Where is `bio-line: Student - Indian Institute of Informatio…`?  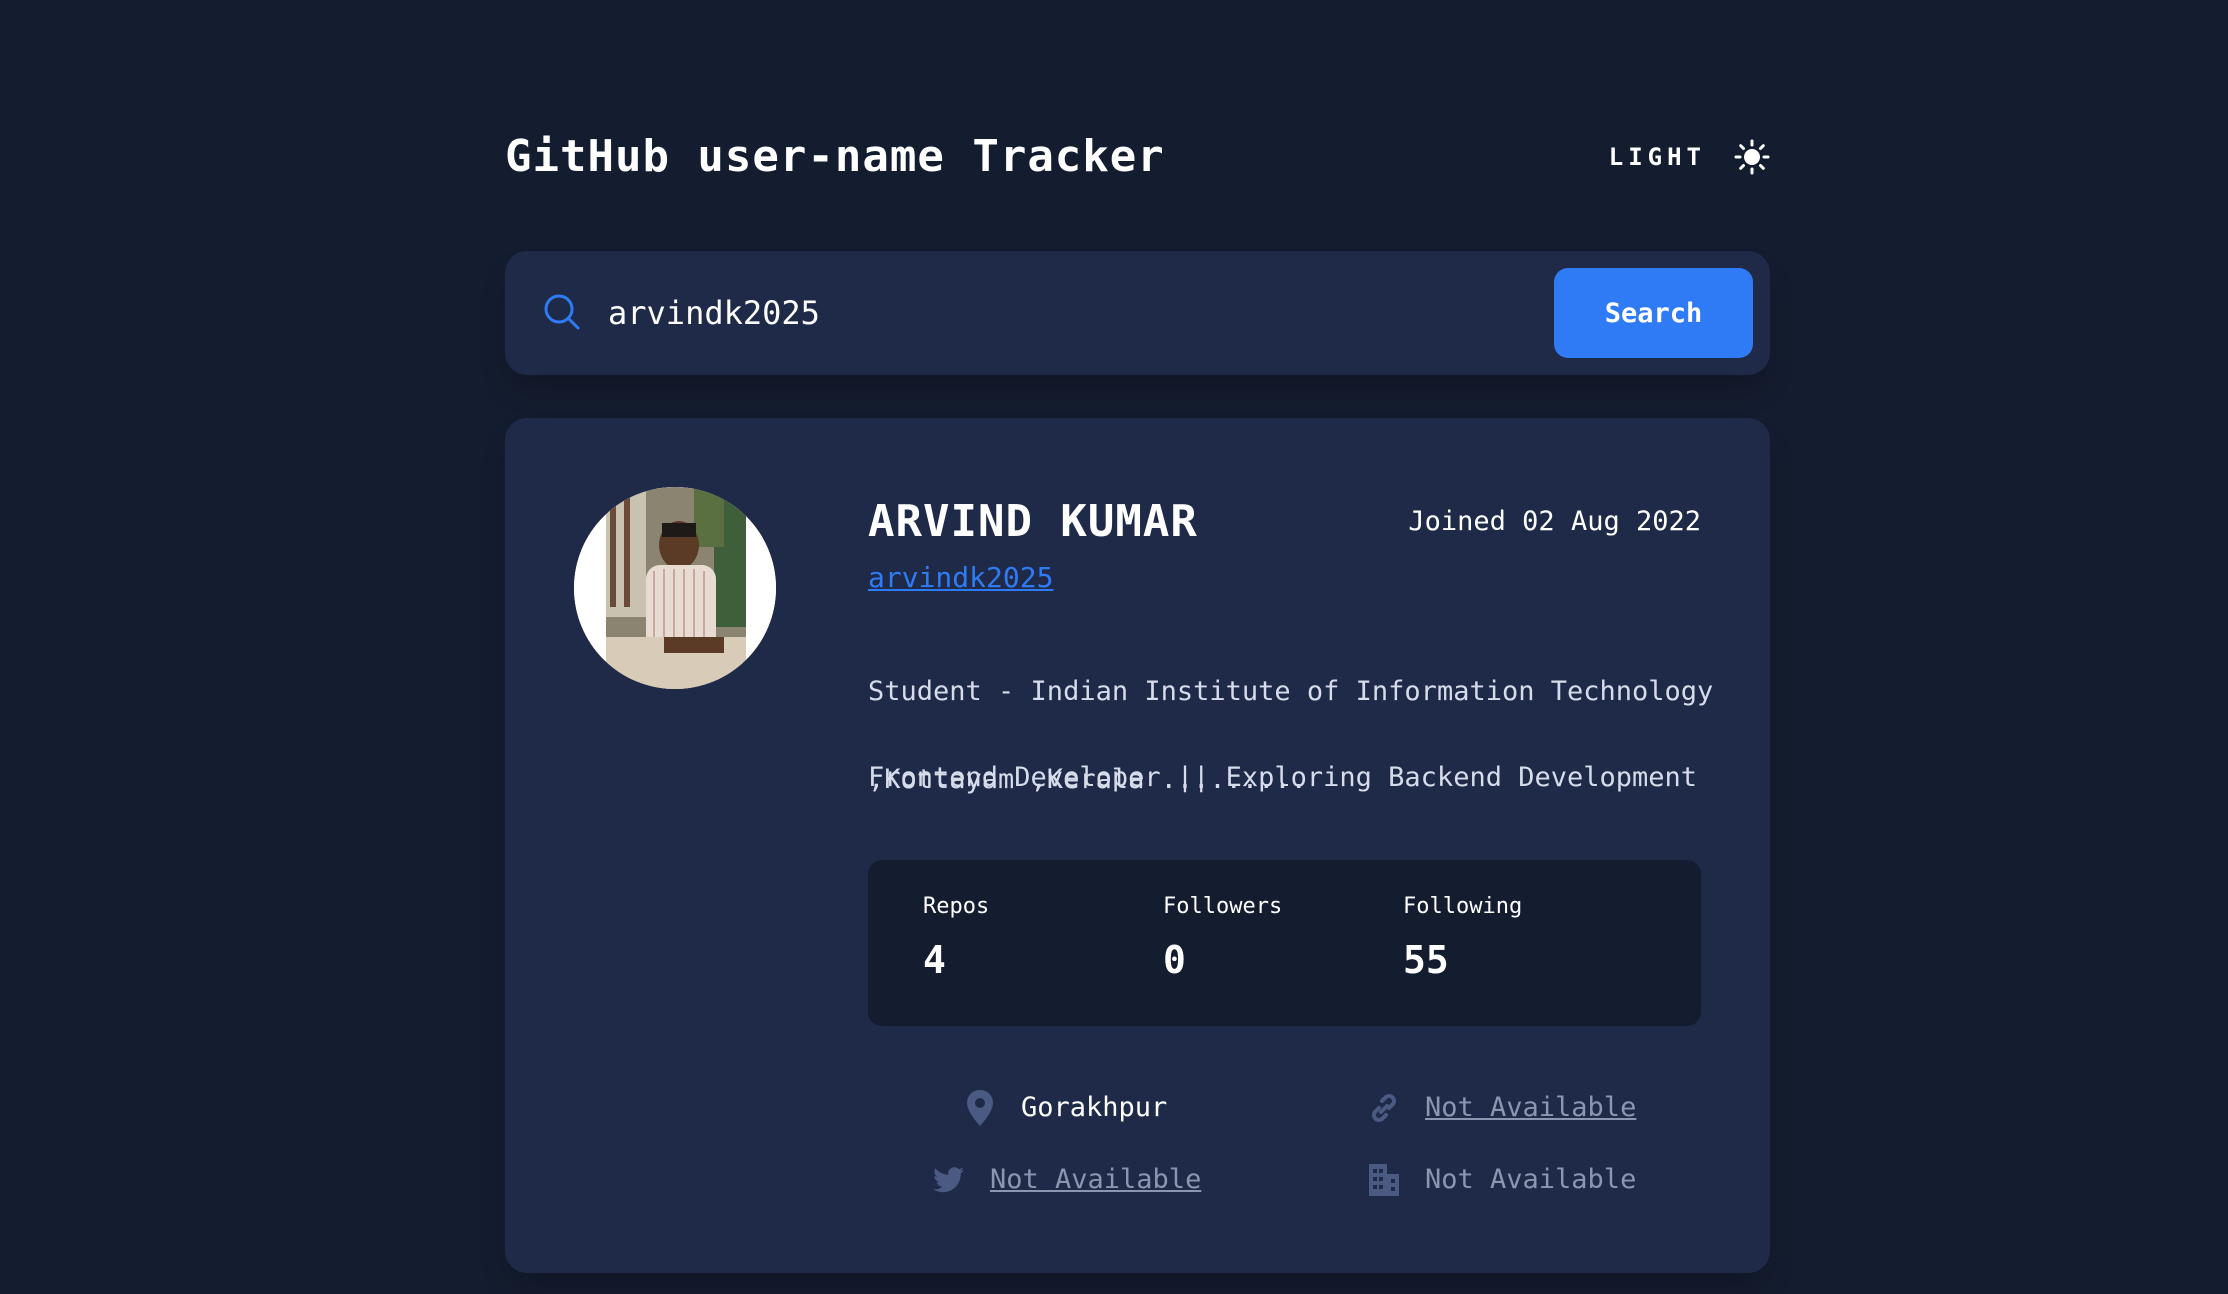 bio-line: Student - Indian Institute of Informatio… is located at coordinates (1291, 691).